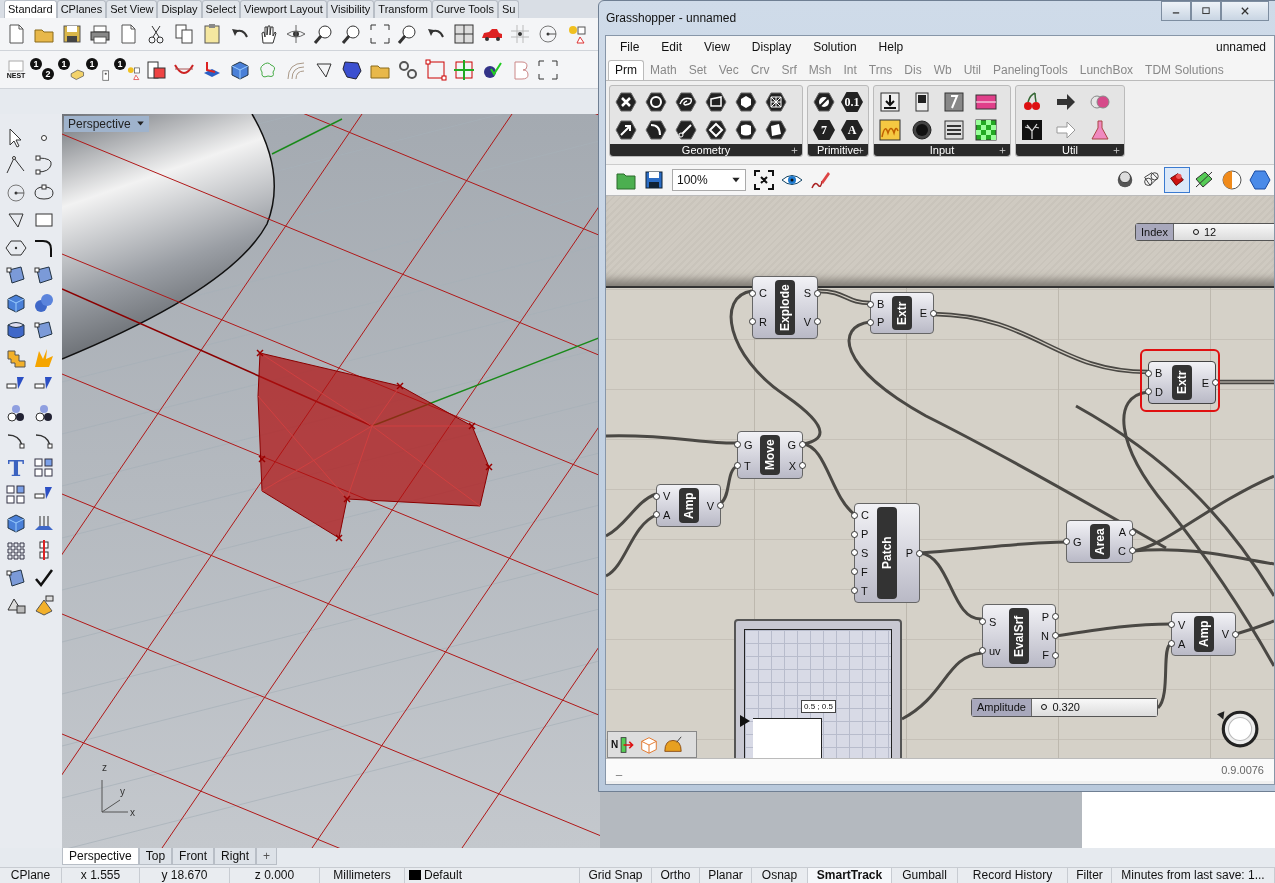  I want to click on toolbar-tab: Select, so click(221, 9).